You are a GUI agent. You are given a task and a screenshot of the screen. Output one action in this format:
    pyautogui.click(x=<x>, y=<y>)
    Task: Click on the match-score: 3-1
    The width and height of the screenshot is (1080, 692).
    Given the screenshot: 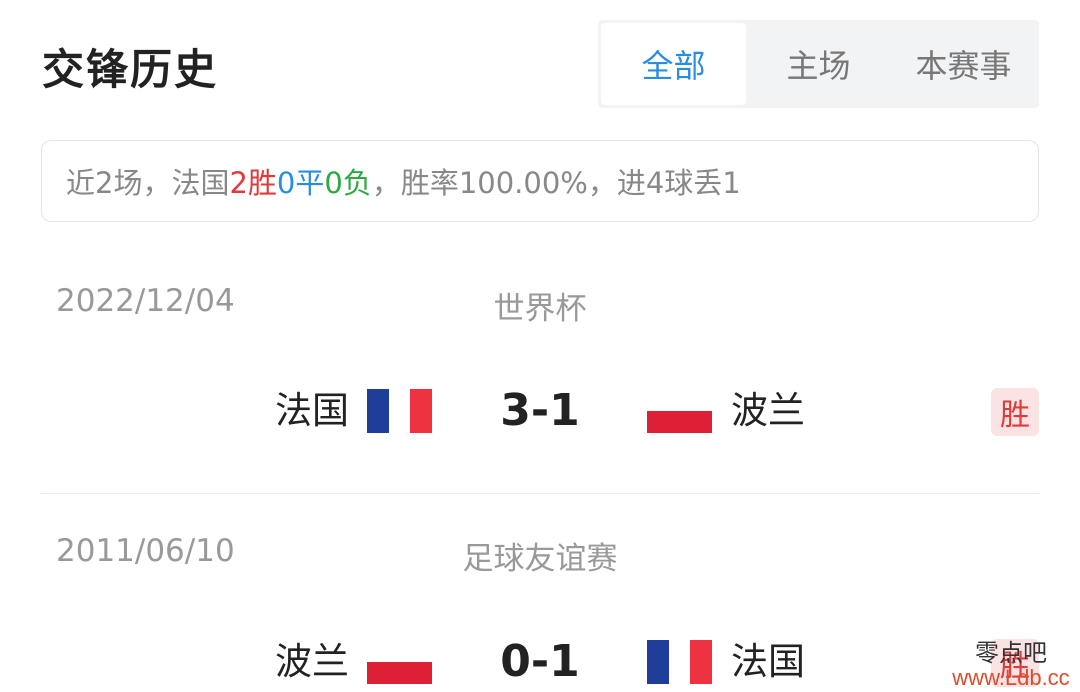 What is the action you would take?
    pyautogui.click(x=540, y=410)
    